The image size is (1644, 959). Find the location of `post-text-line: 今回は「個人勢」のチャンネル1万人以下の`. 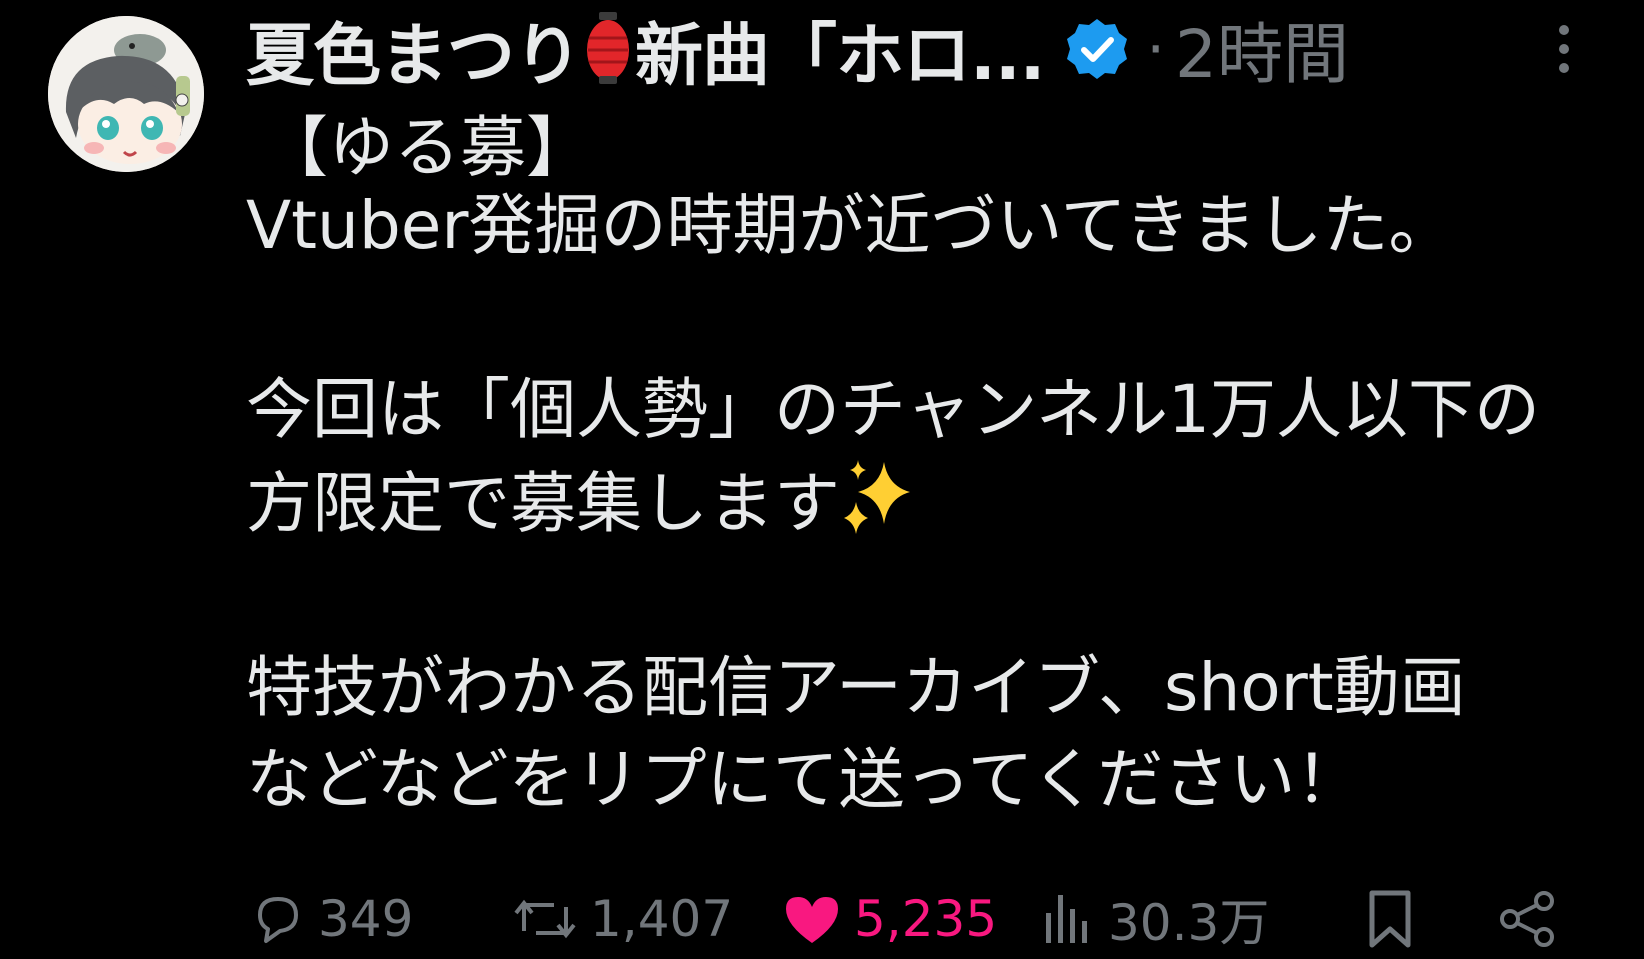

post-text-line: 今回は「個人勢」のチャンネル1万人以下の is located at coordinates (893, 409).